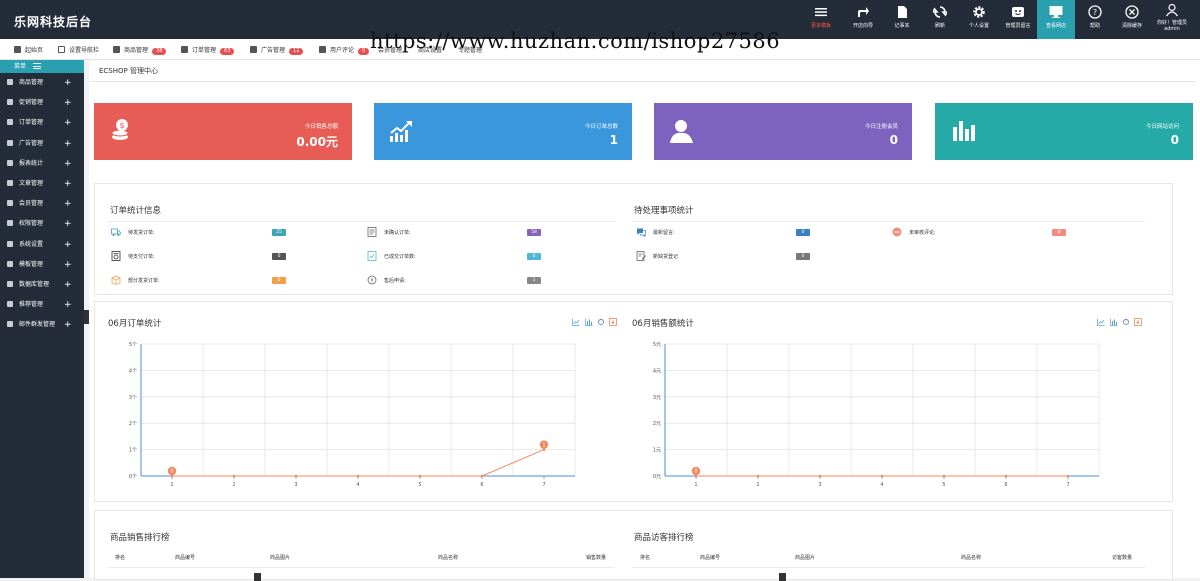 This screenshot has height=581, width=1200. I want to click on order-row-aftersale: ¥ 售后申请:, so click(386, 280).